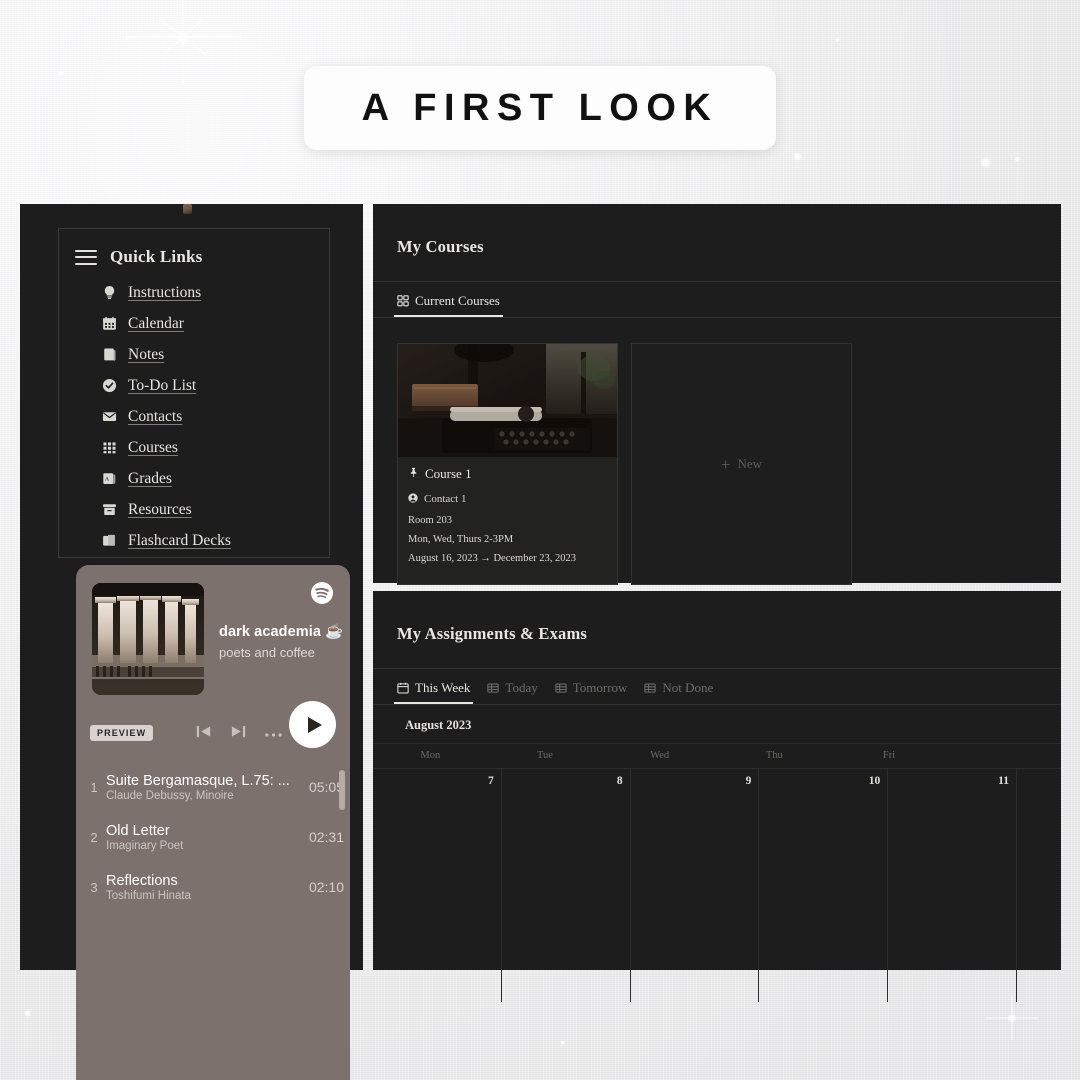 The height and width of the screenshot is (1080, 1080). Describe the element at coordinates (326, 837) in the screenshot. I see `track-duration: 02:31` at that location.